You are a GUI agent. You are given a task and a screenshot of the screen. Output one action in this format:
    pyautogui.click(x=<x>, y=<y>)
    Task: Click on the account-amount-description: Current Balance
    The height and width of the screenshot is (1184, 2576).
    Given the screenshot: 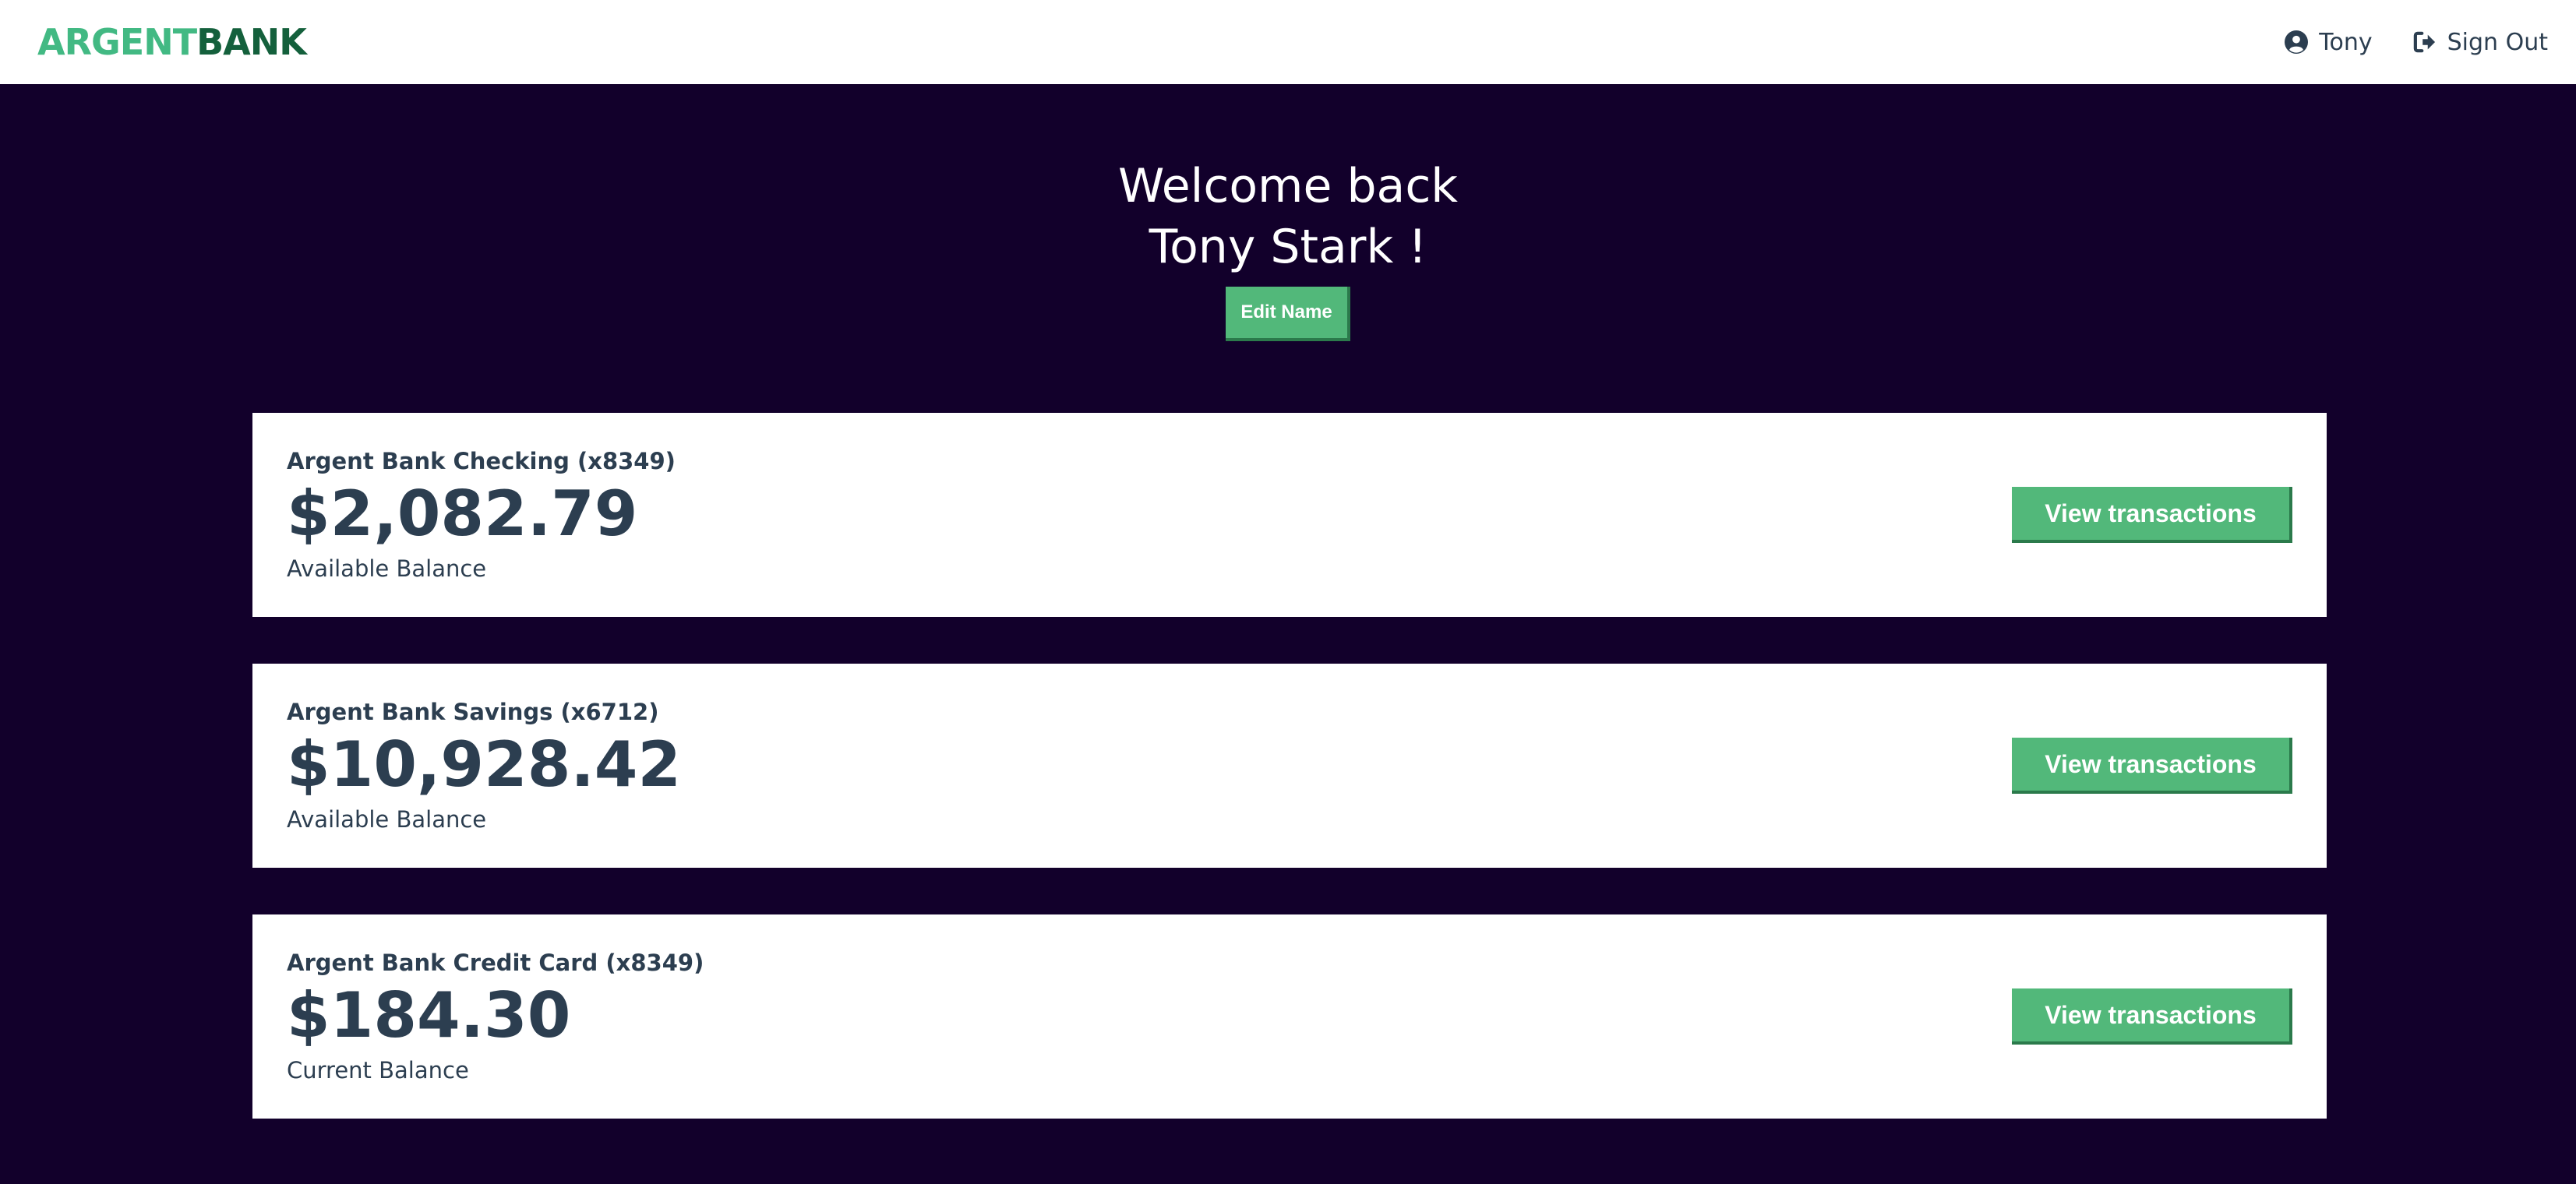 What is the action you would take?
    pyautogui.click(x=378, y=1070)
    